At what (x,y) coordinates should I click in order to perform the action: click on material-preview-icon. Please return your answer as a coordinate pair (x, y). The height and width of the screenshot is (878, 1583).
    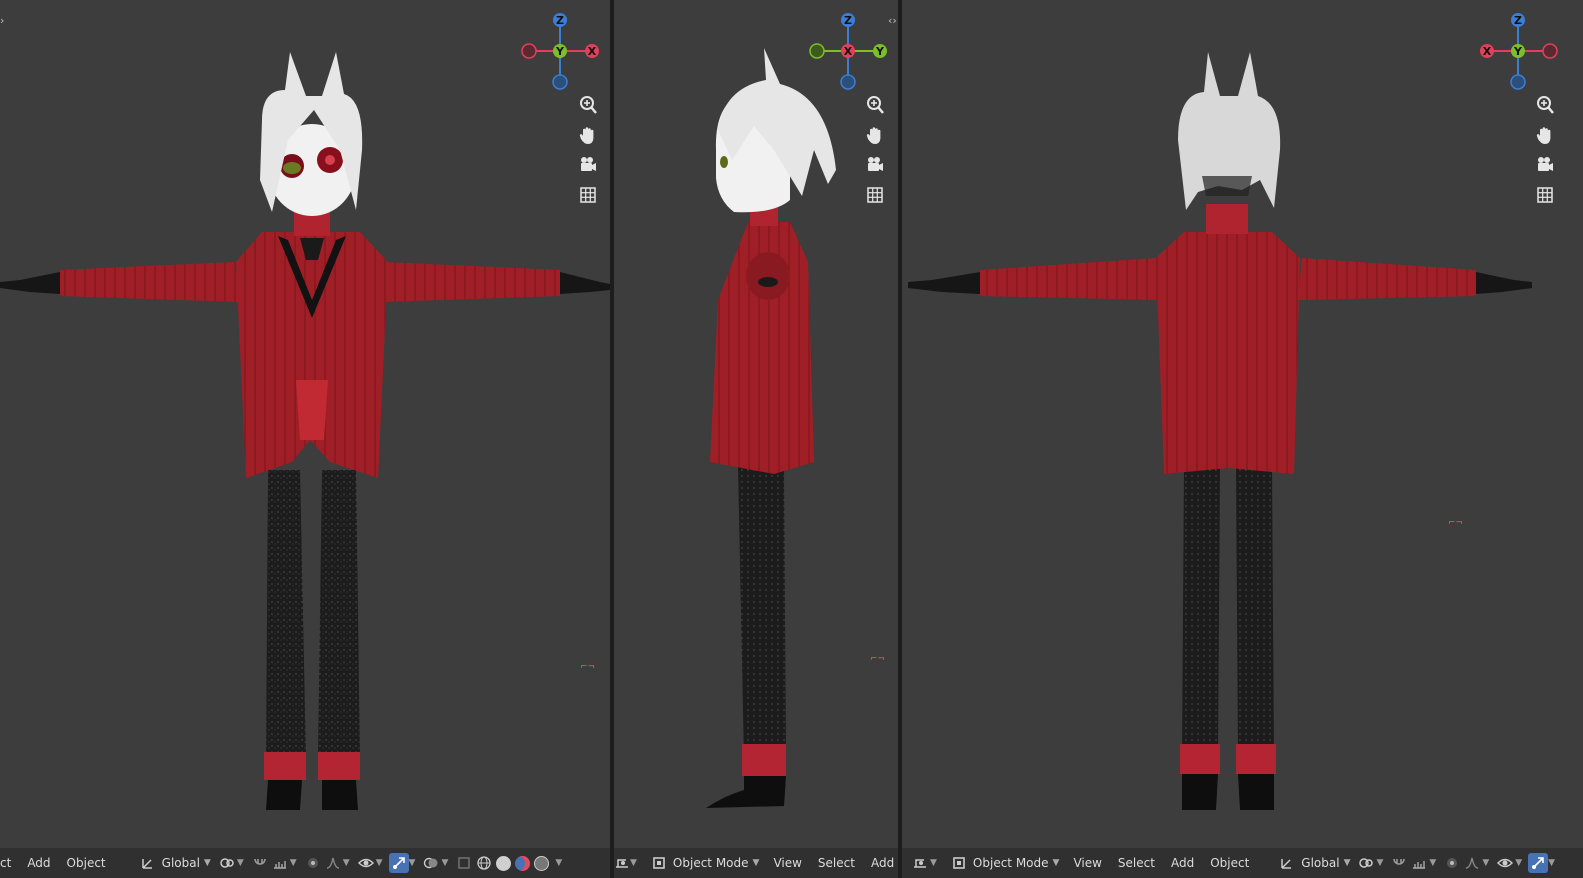
    Looking at the image, I should click on (523, 863).